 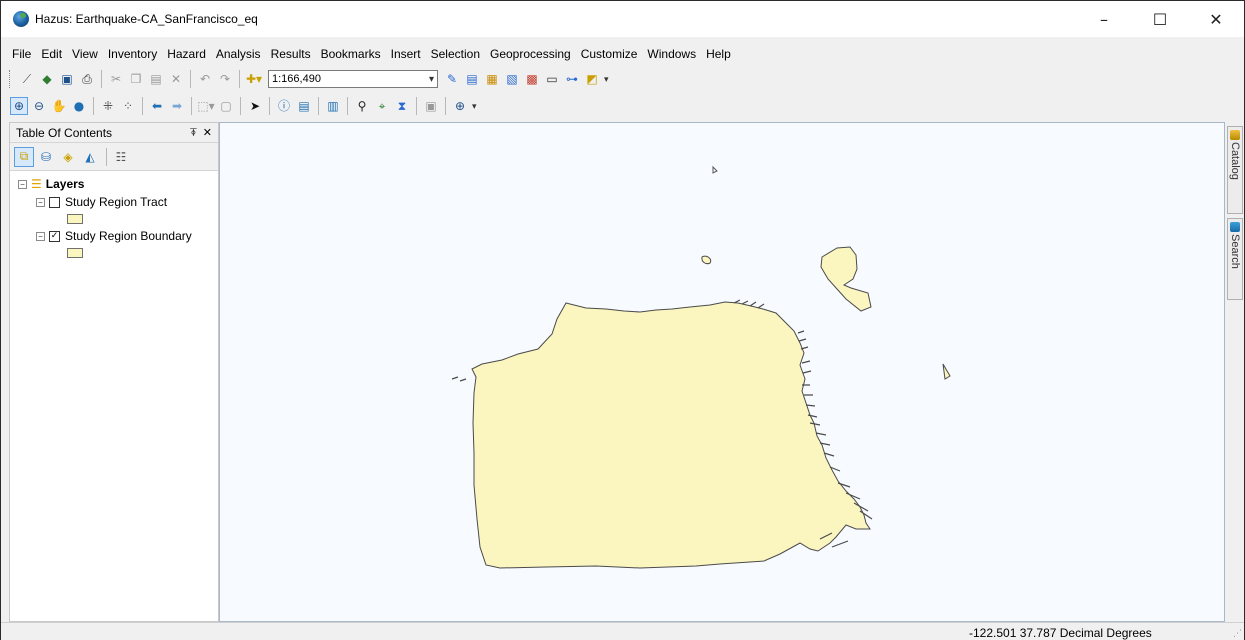 I want to click on catalog-tab: Catalog, so click(x=1235, y=170).